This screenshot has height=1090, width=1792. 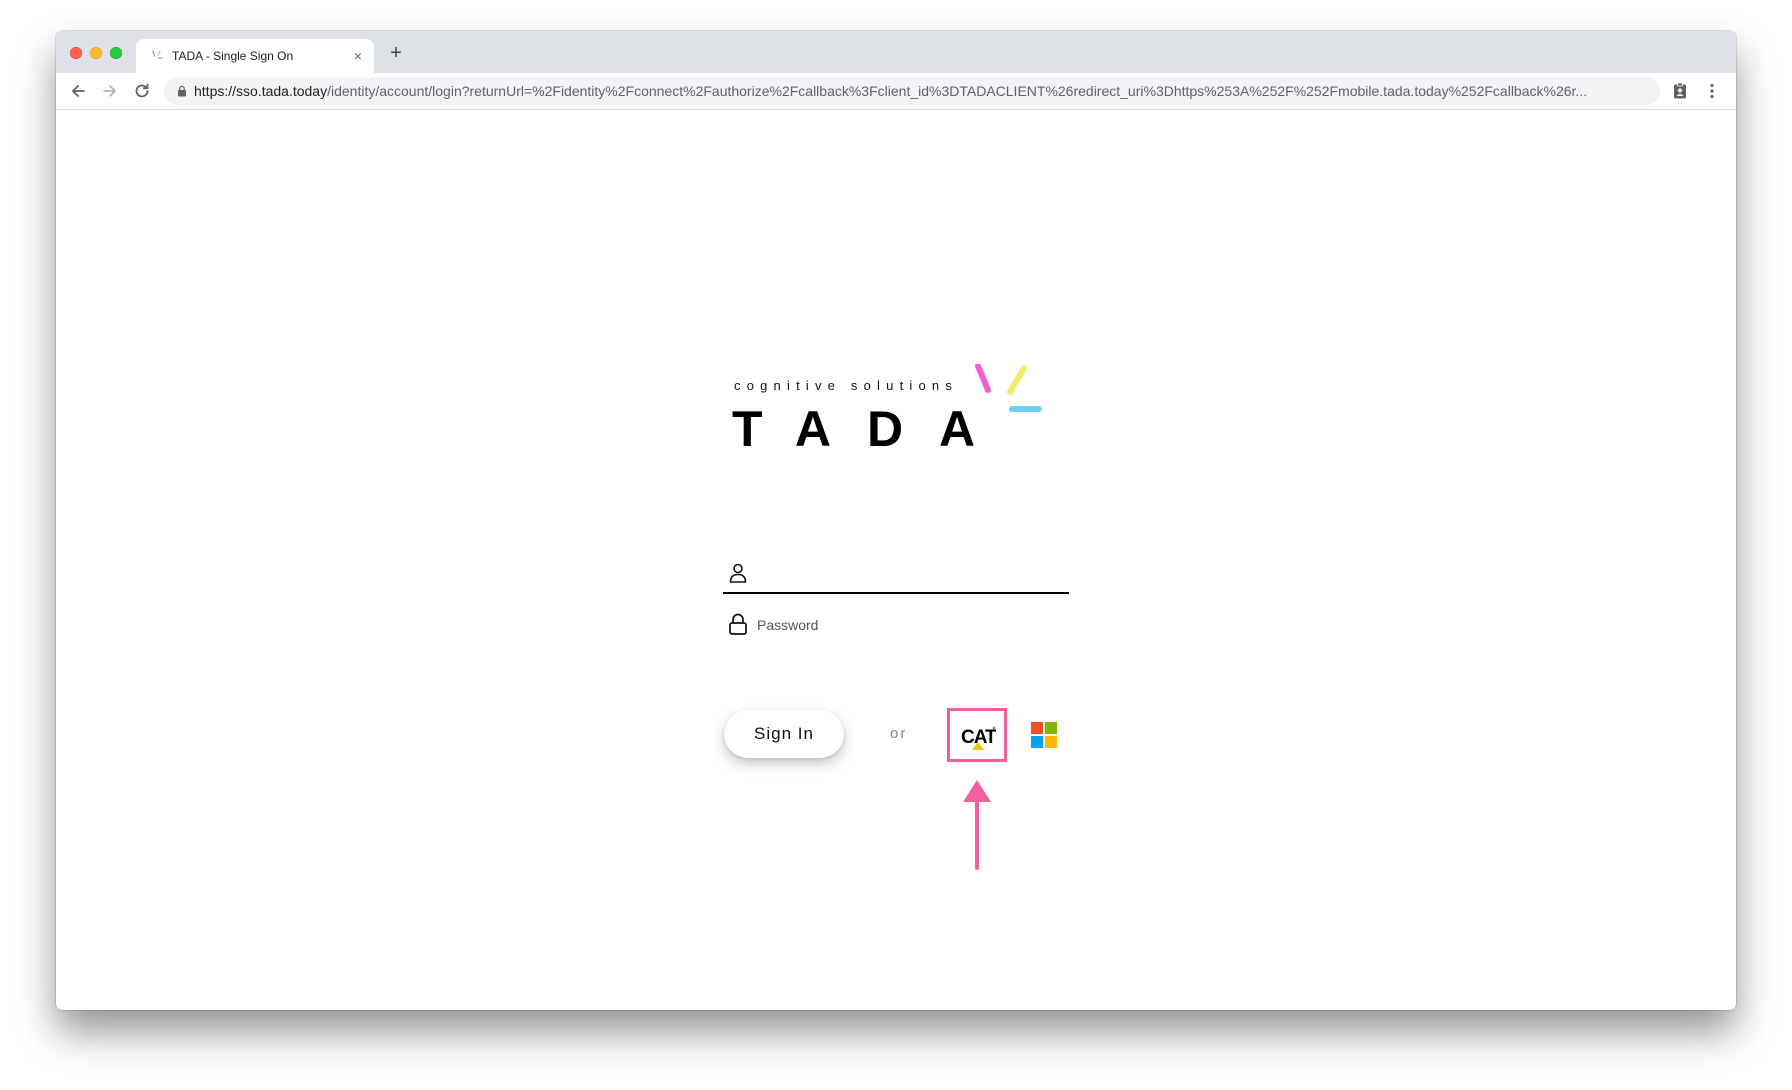 I want to click on highlight-arrow-icon, so click(x=977, y=825).